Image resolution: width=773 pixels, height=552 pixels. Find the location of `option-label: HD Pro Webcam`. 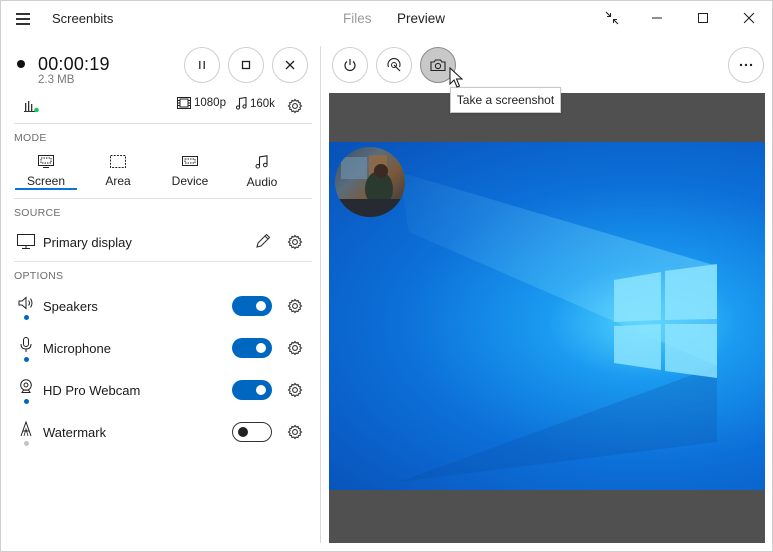

option-label: HD Pro Webcam is located at coordinates (92, 390).